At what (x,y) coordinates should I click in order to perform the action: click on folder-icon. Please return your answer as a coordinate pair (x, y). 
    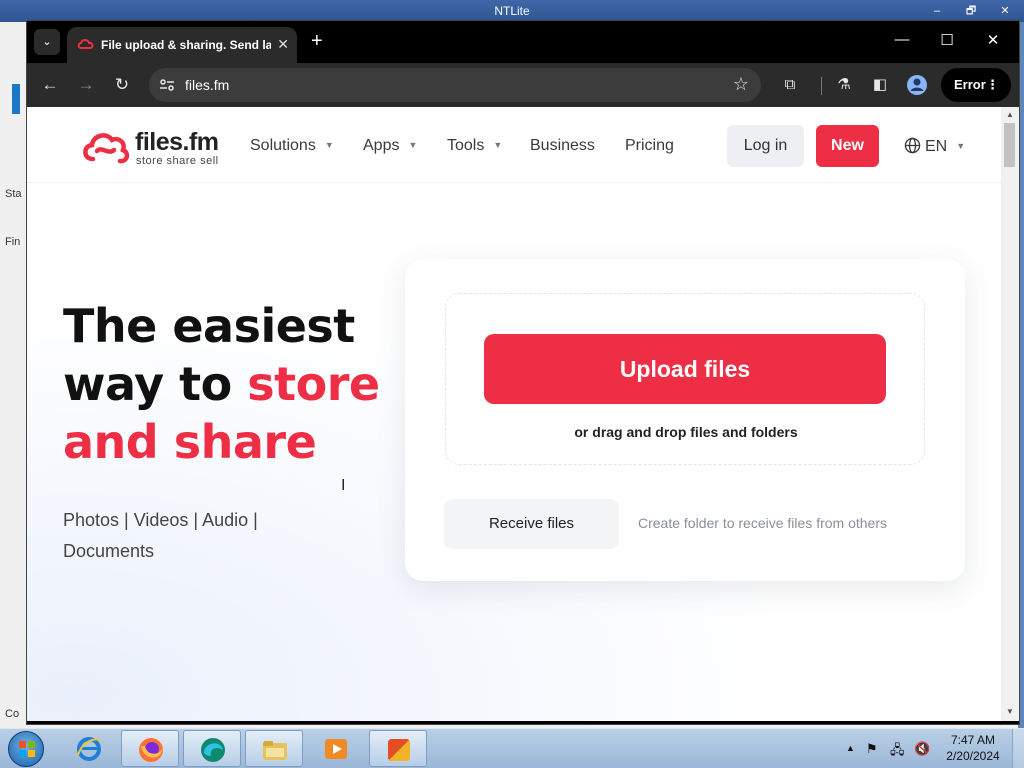
    Looking at the image, I should click on (275, 750).